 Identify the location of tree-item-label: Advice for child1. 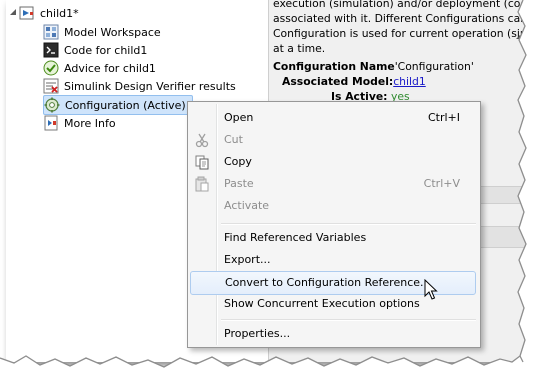
(110, 68).